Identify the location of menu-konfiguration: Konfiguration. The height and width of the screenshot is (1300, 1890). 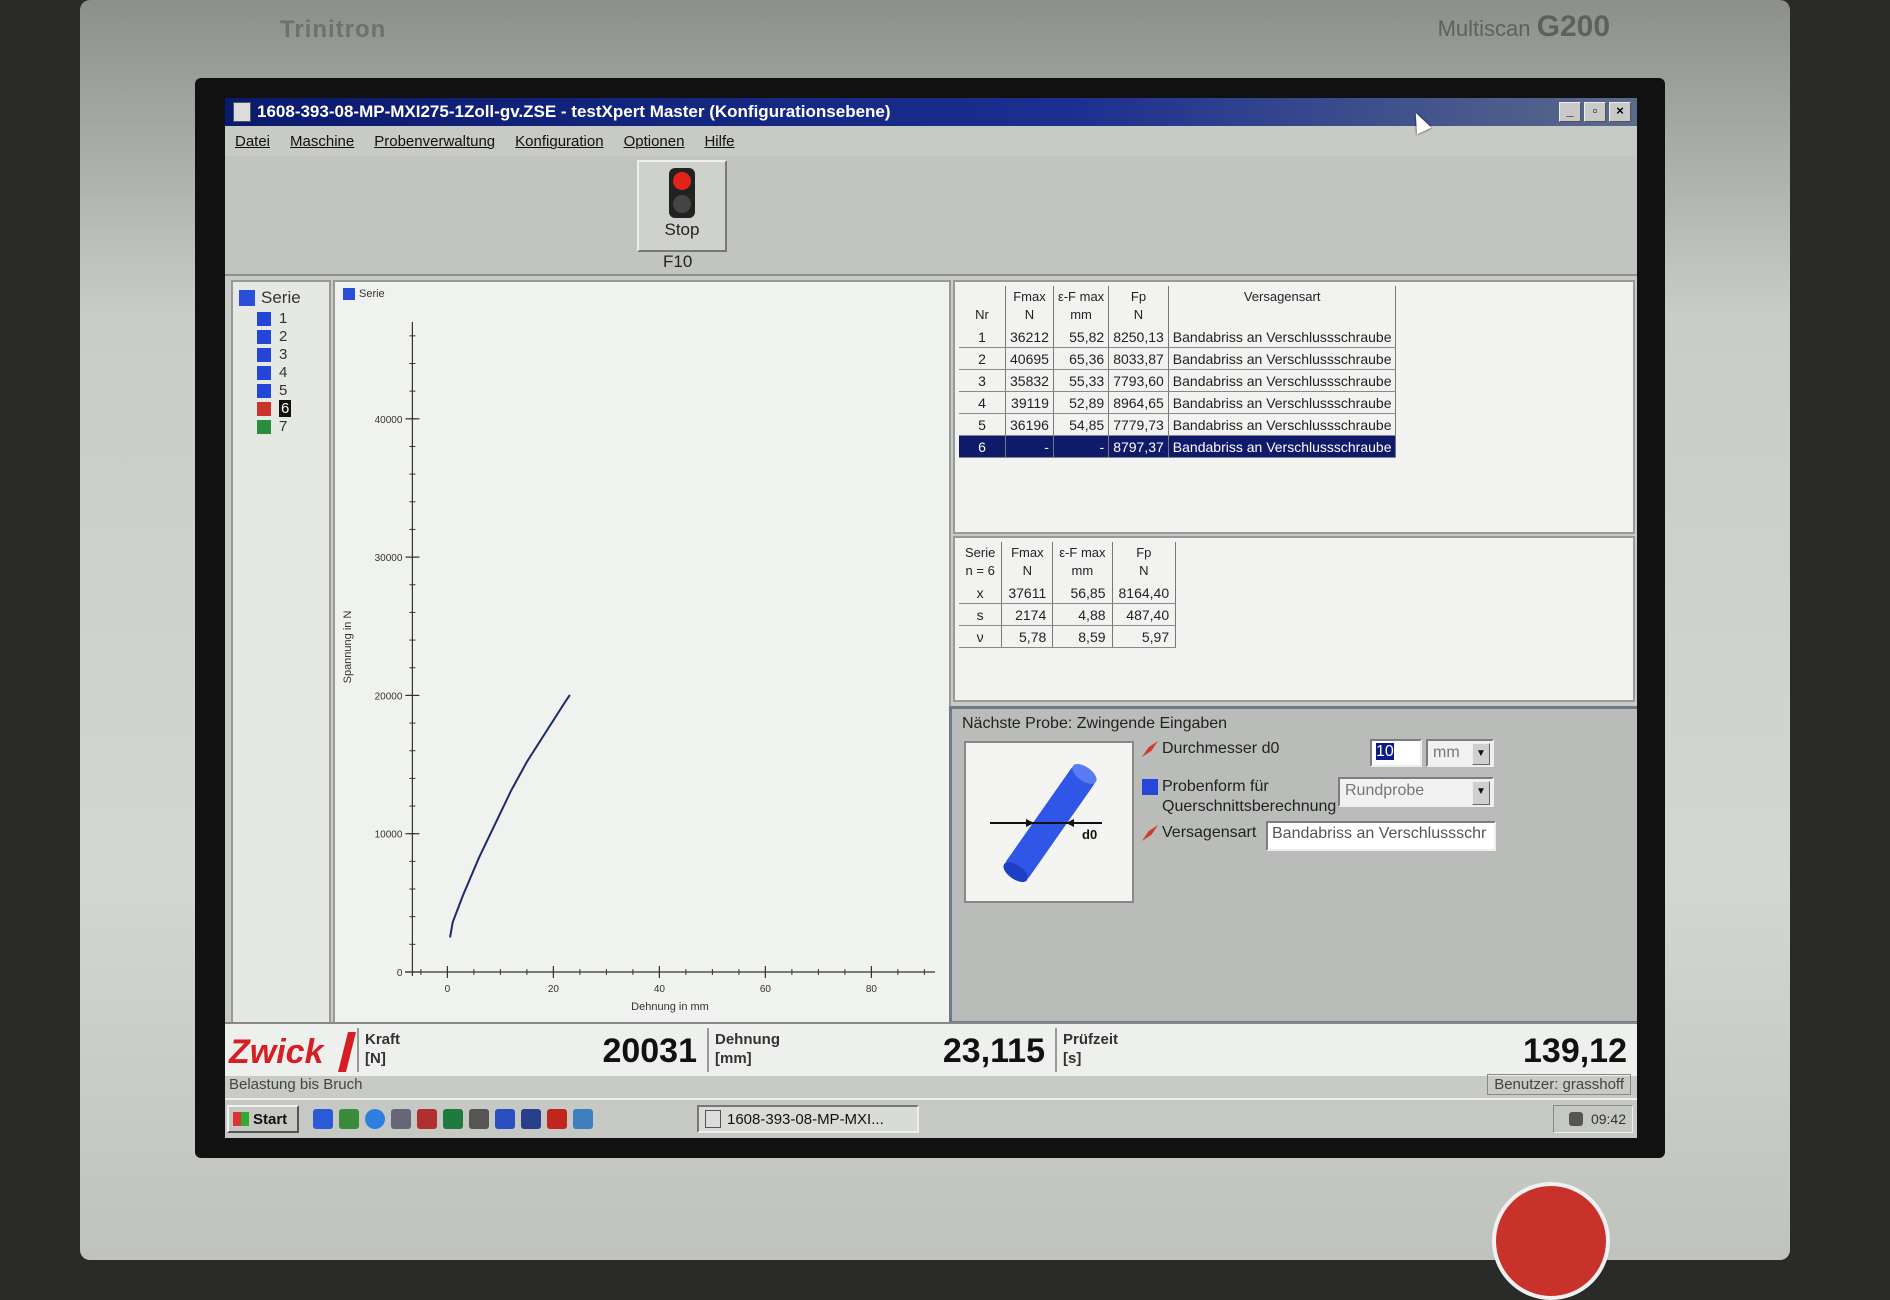
(559, 141).